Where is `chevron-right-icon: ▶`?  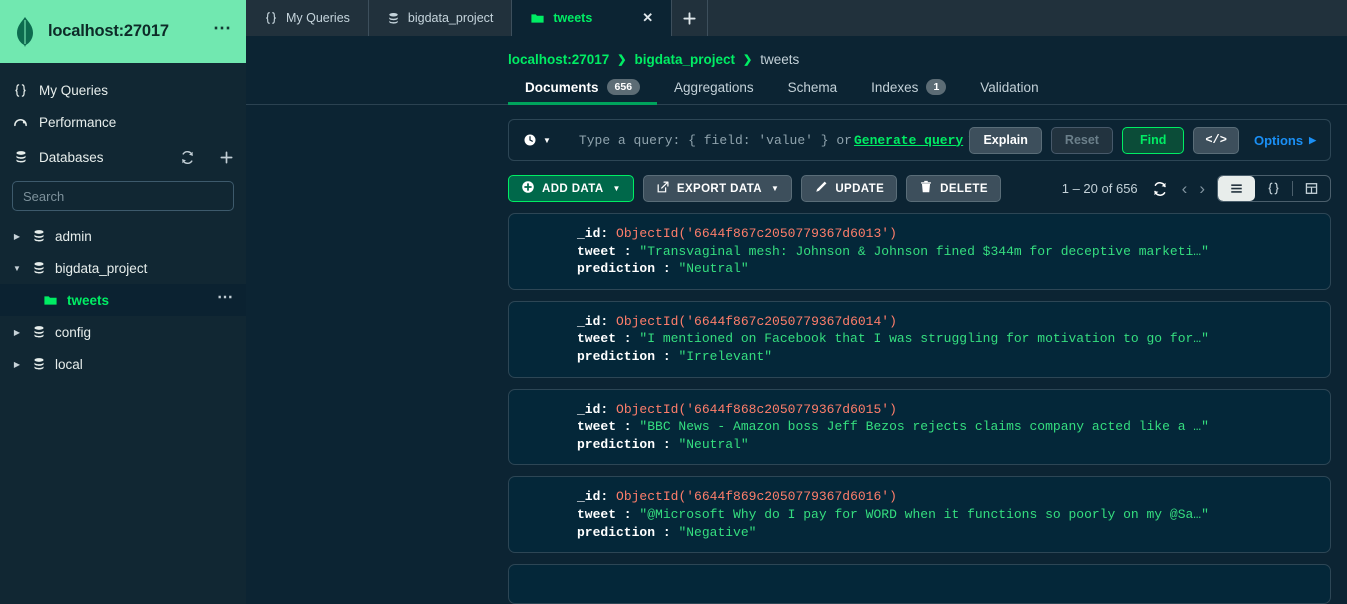
chevron-right-icon: ▶ is located at coordinates (17, 364).